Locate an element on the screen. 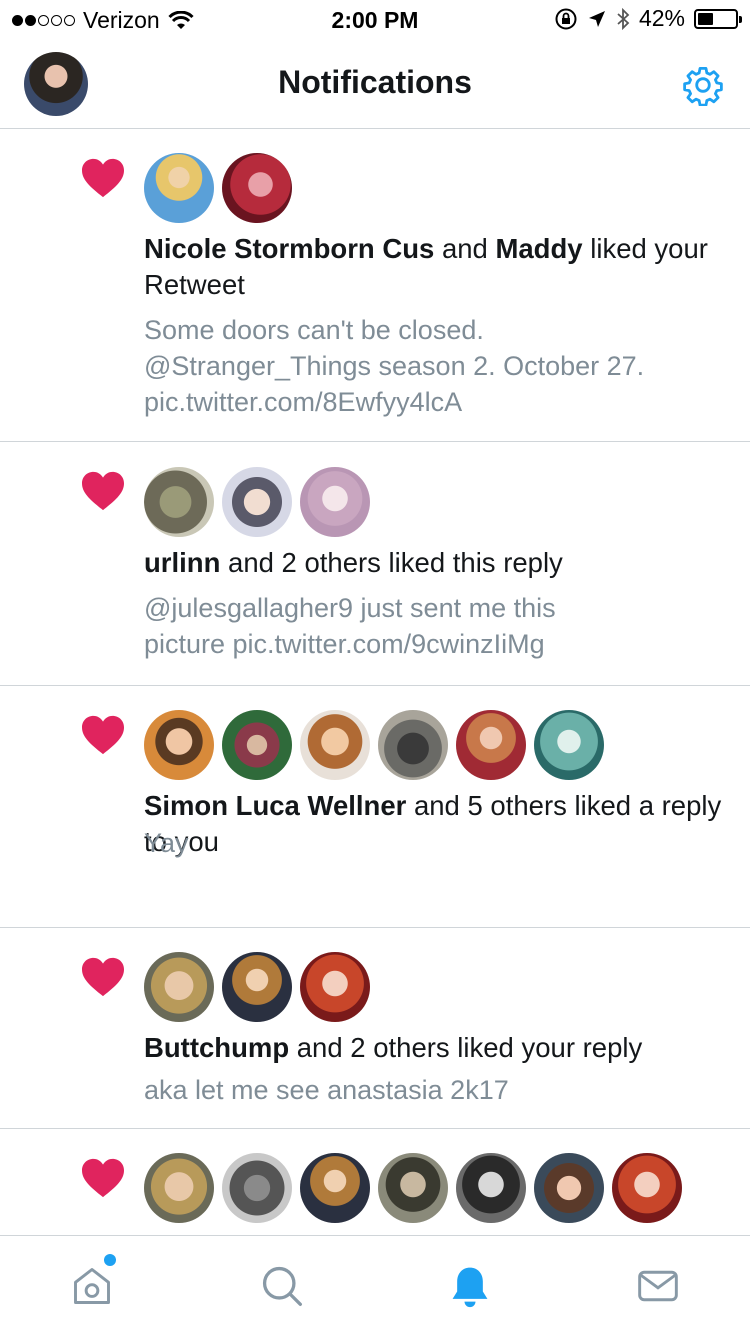 The image size is (750, 1335). notification-item is located at coordinates (375, 1182).